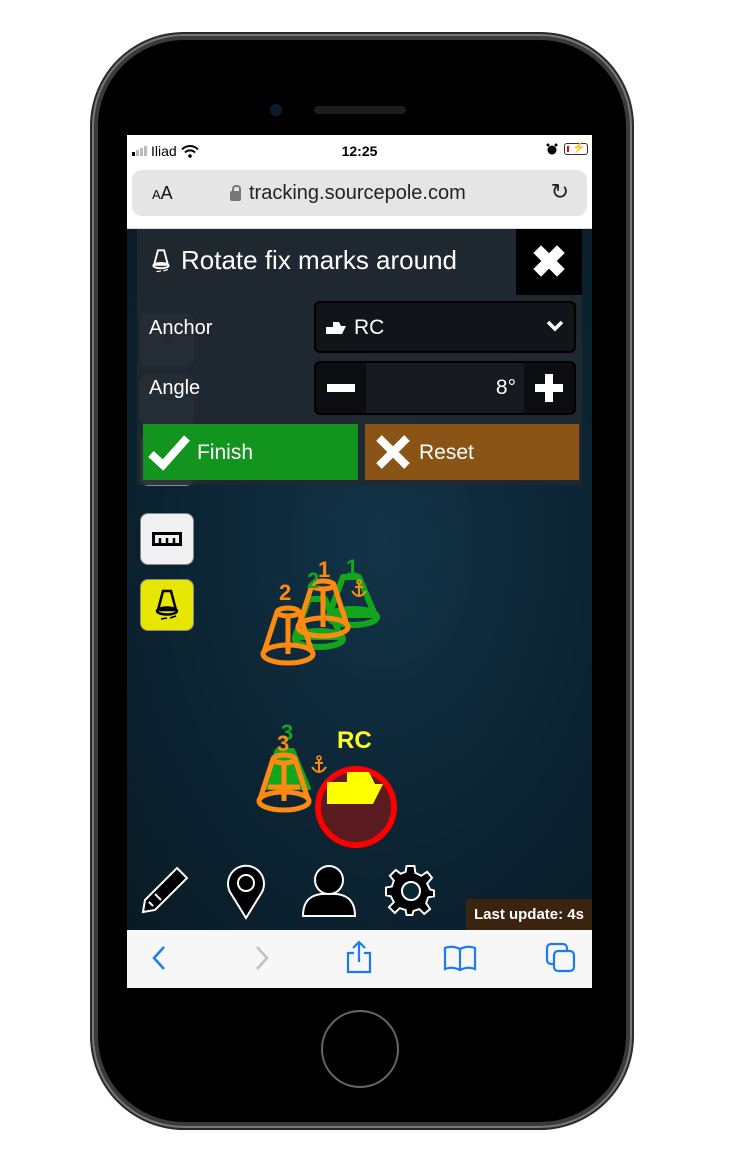 This screenshot has height=1174, width=740. I want to click on last-update-status: Last update: 4s, so click(528, 914).